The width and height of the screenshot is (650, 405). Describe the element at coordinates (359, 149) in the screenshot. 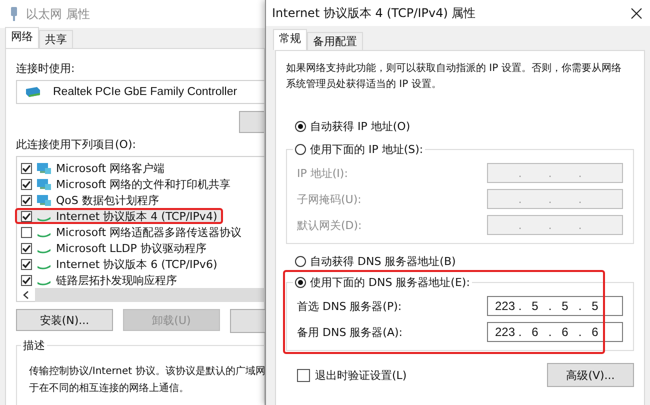

I see `radio-button: 使用下面的 IP 地址(S):` at that location.